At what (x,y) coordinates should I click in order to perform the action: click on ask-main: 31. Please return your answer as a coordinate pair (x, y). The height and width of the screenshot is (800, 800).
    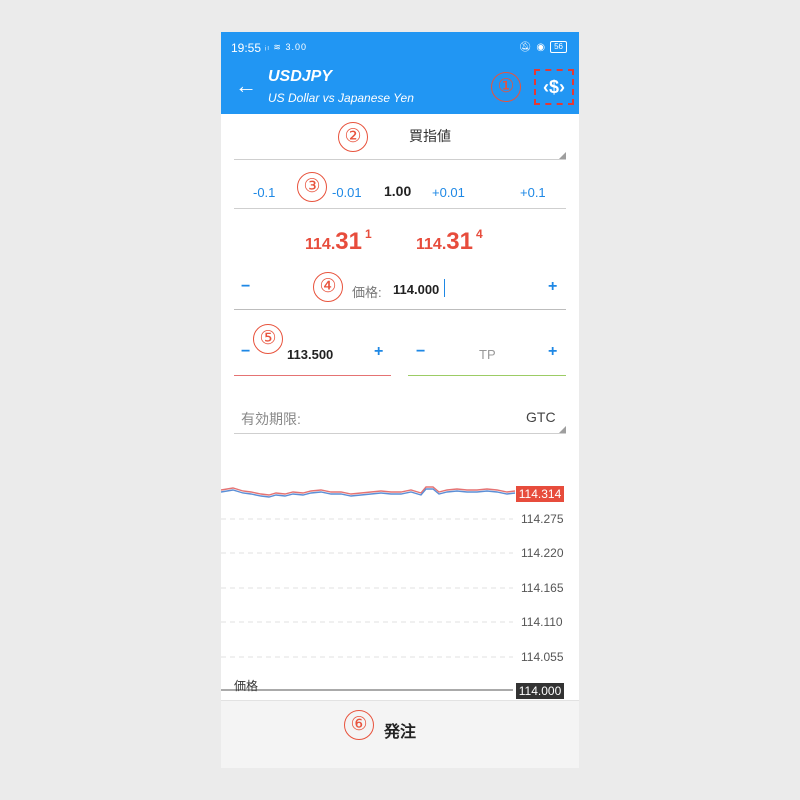
    Looking at the image, I should click on (459, 241).